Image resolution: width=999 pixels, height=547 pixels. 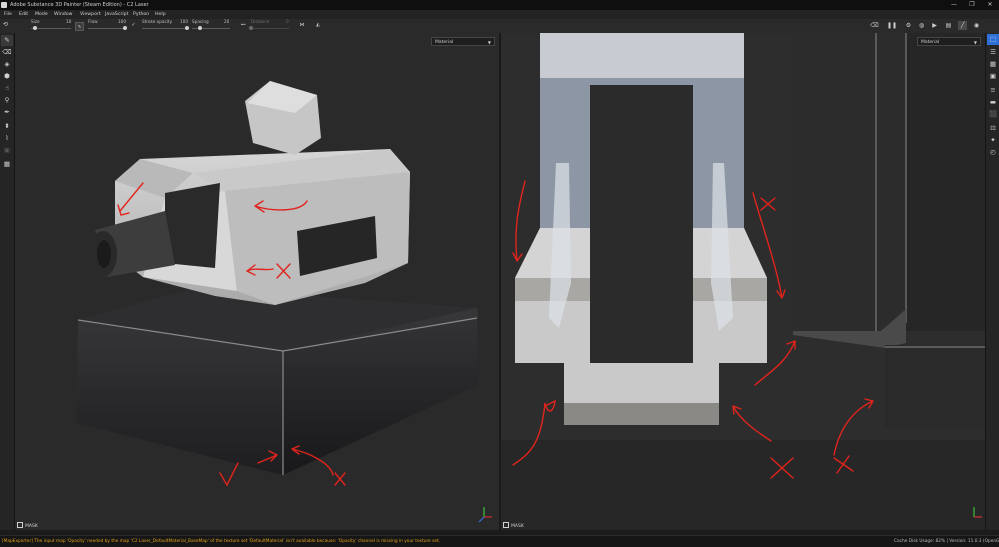 I want to click on environment-icon: ◍, so click(x=921, y=25).